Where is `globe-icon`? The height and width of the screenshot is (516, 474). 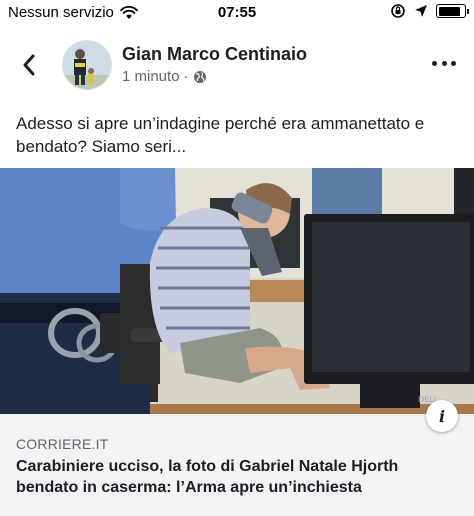 globe-icon is located at coordinates (199, 76).